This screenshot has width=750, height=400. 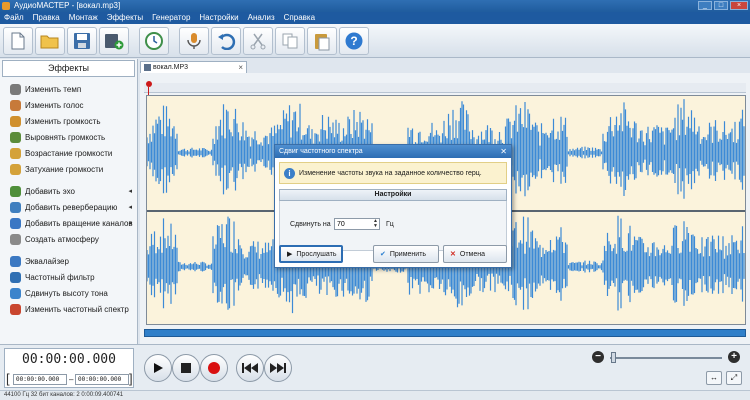 What do you see at coordinates (614, 357) in the screenshot?
I see `zoom-slider-thumb` at bounding box center [614, 357].